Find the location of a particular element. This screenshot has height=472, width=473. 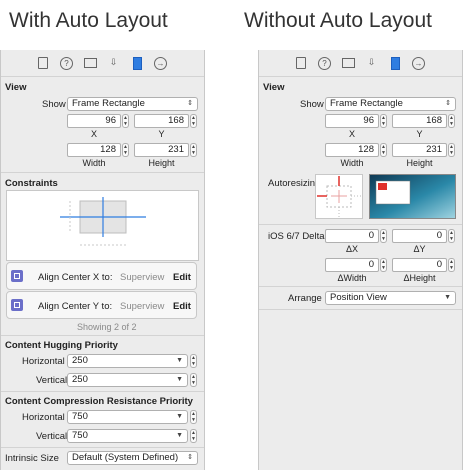

delta-x-caption: ΔX is located at coordinates (351, 249).